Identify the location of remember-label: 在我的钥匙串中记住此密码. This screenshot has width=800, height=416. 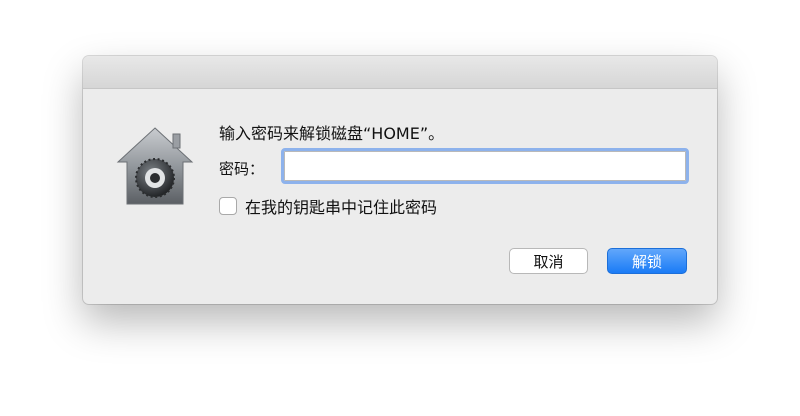
(341, 207).